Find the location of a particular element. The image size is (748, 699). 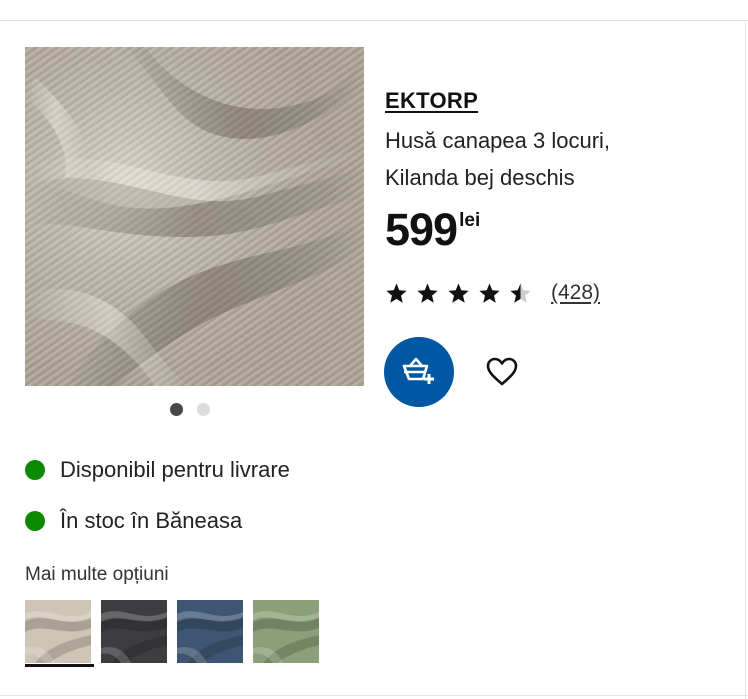

product-price: 599 lei is located at coordinates (432, 230).